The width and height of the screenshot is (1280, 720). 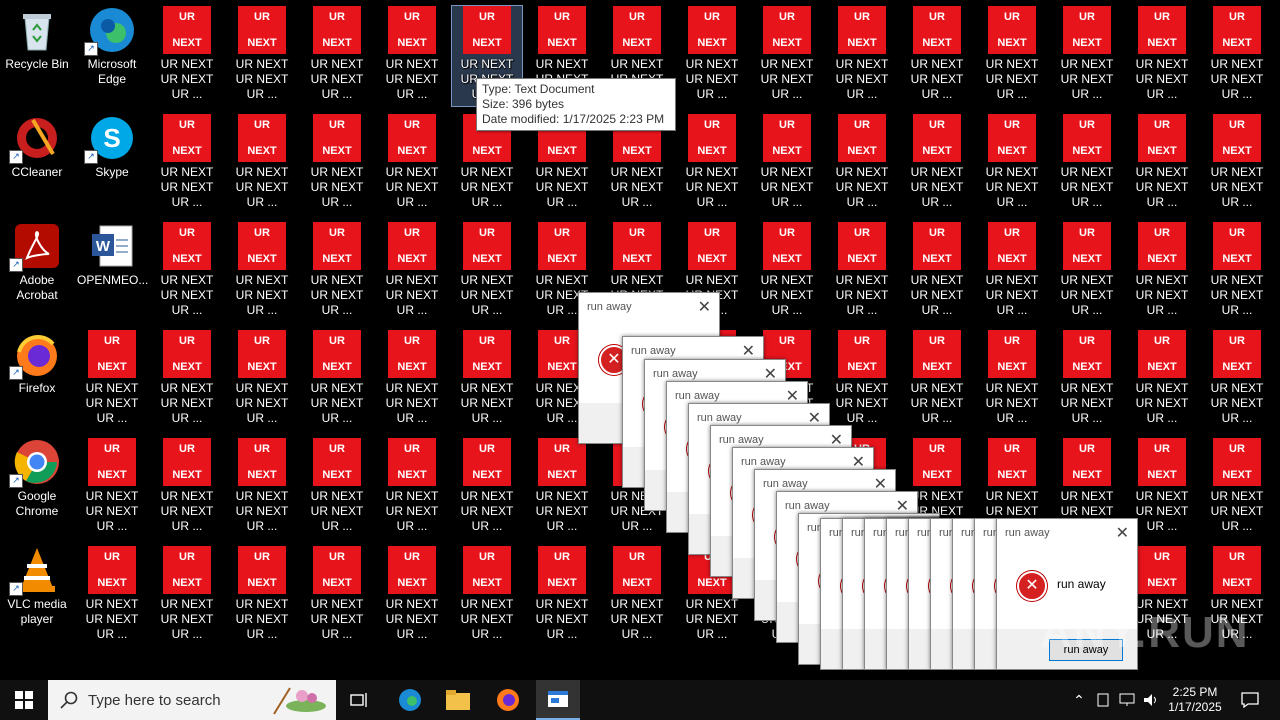 I want to click on taskbar-file-explorer, so click(x=458, y=700).